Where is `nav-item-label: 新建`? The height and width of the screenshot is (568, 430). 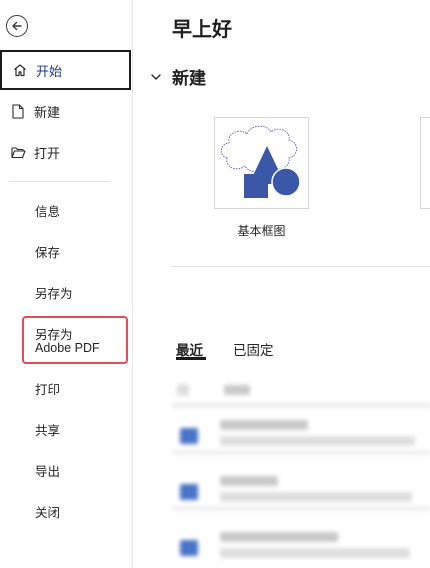
nav-item-label: 新建 is located at coordinates (47, 112).